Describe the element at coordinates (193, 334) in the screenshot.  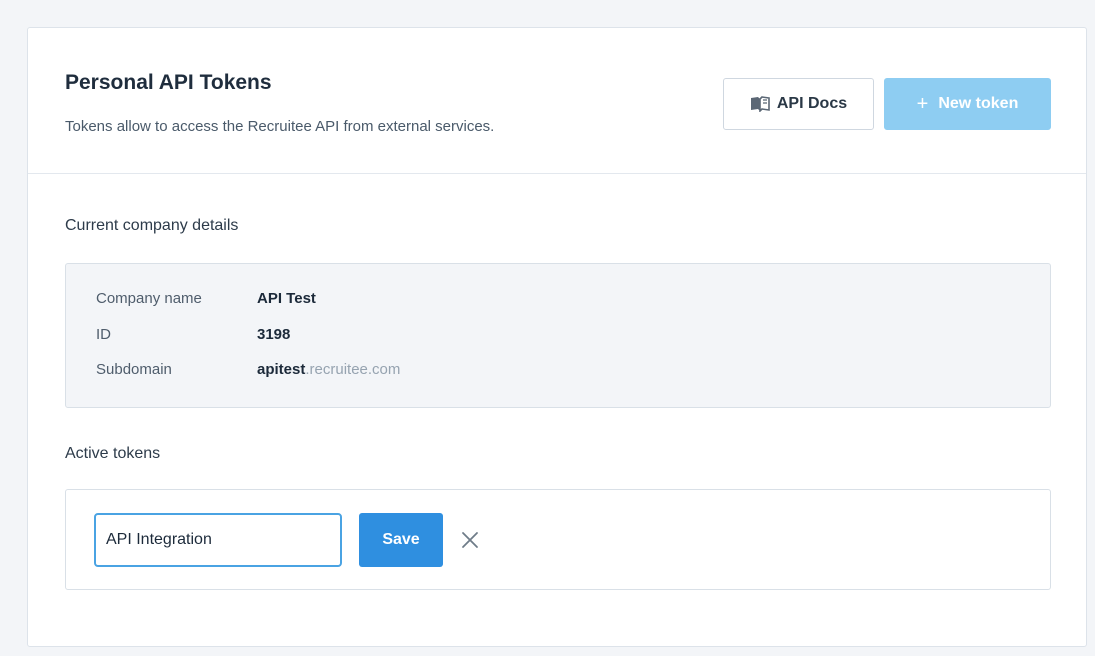
I see `detail-row-id: ID 3198` at that location.